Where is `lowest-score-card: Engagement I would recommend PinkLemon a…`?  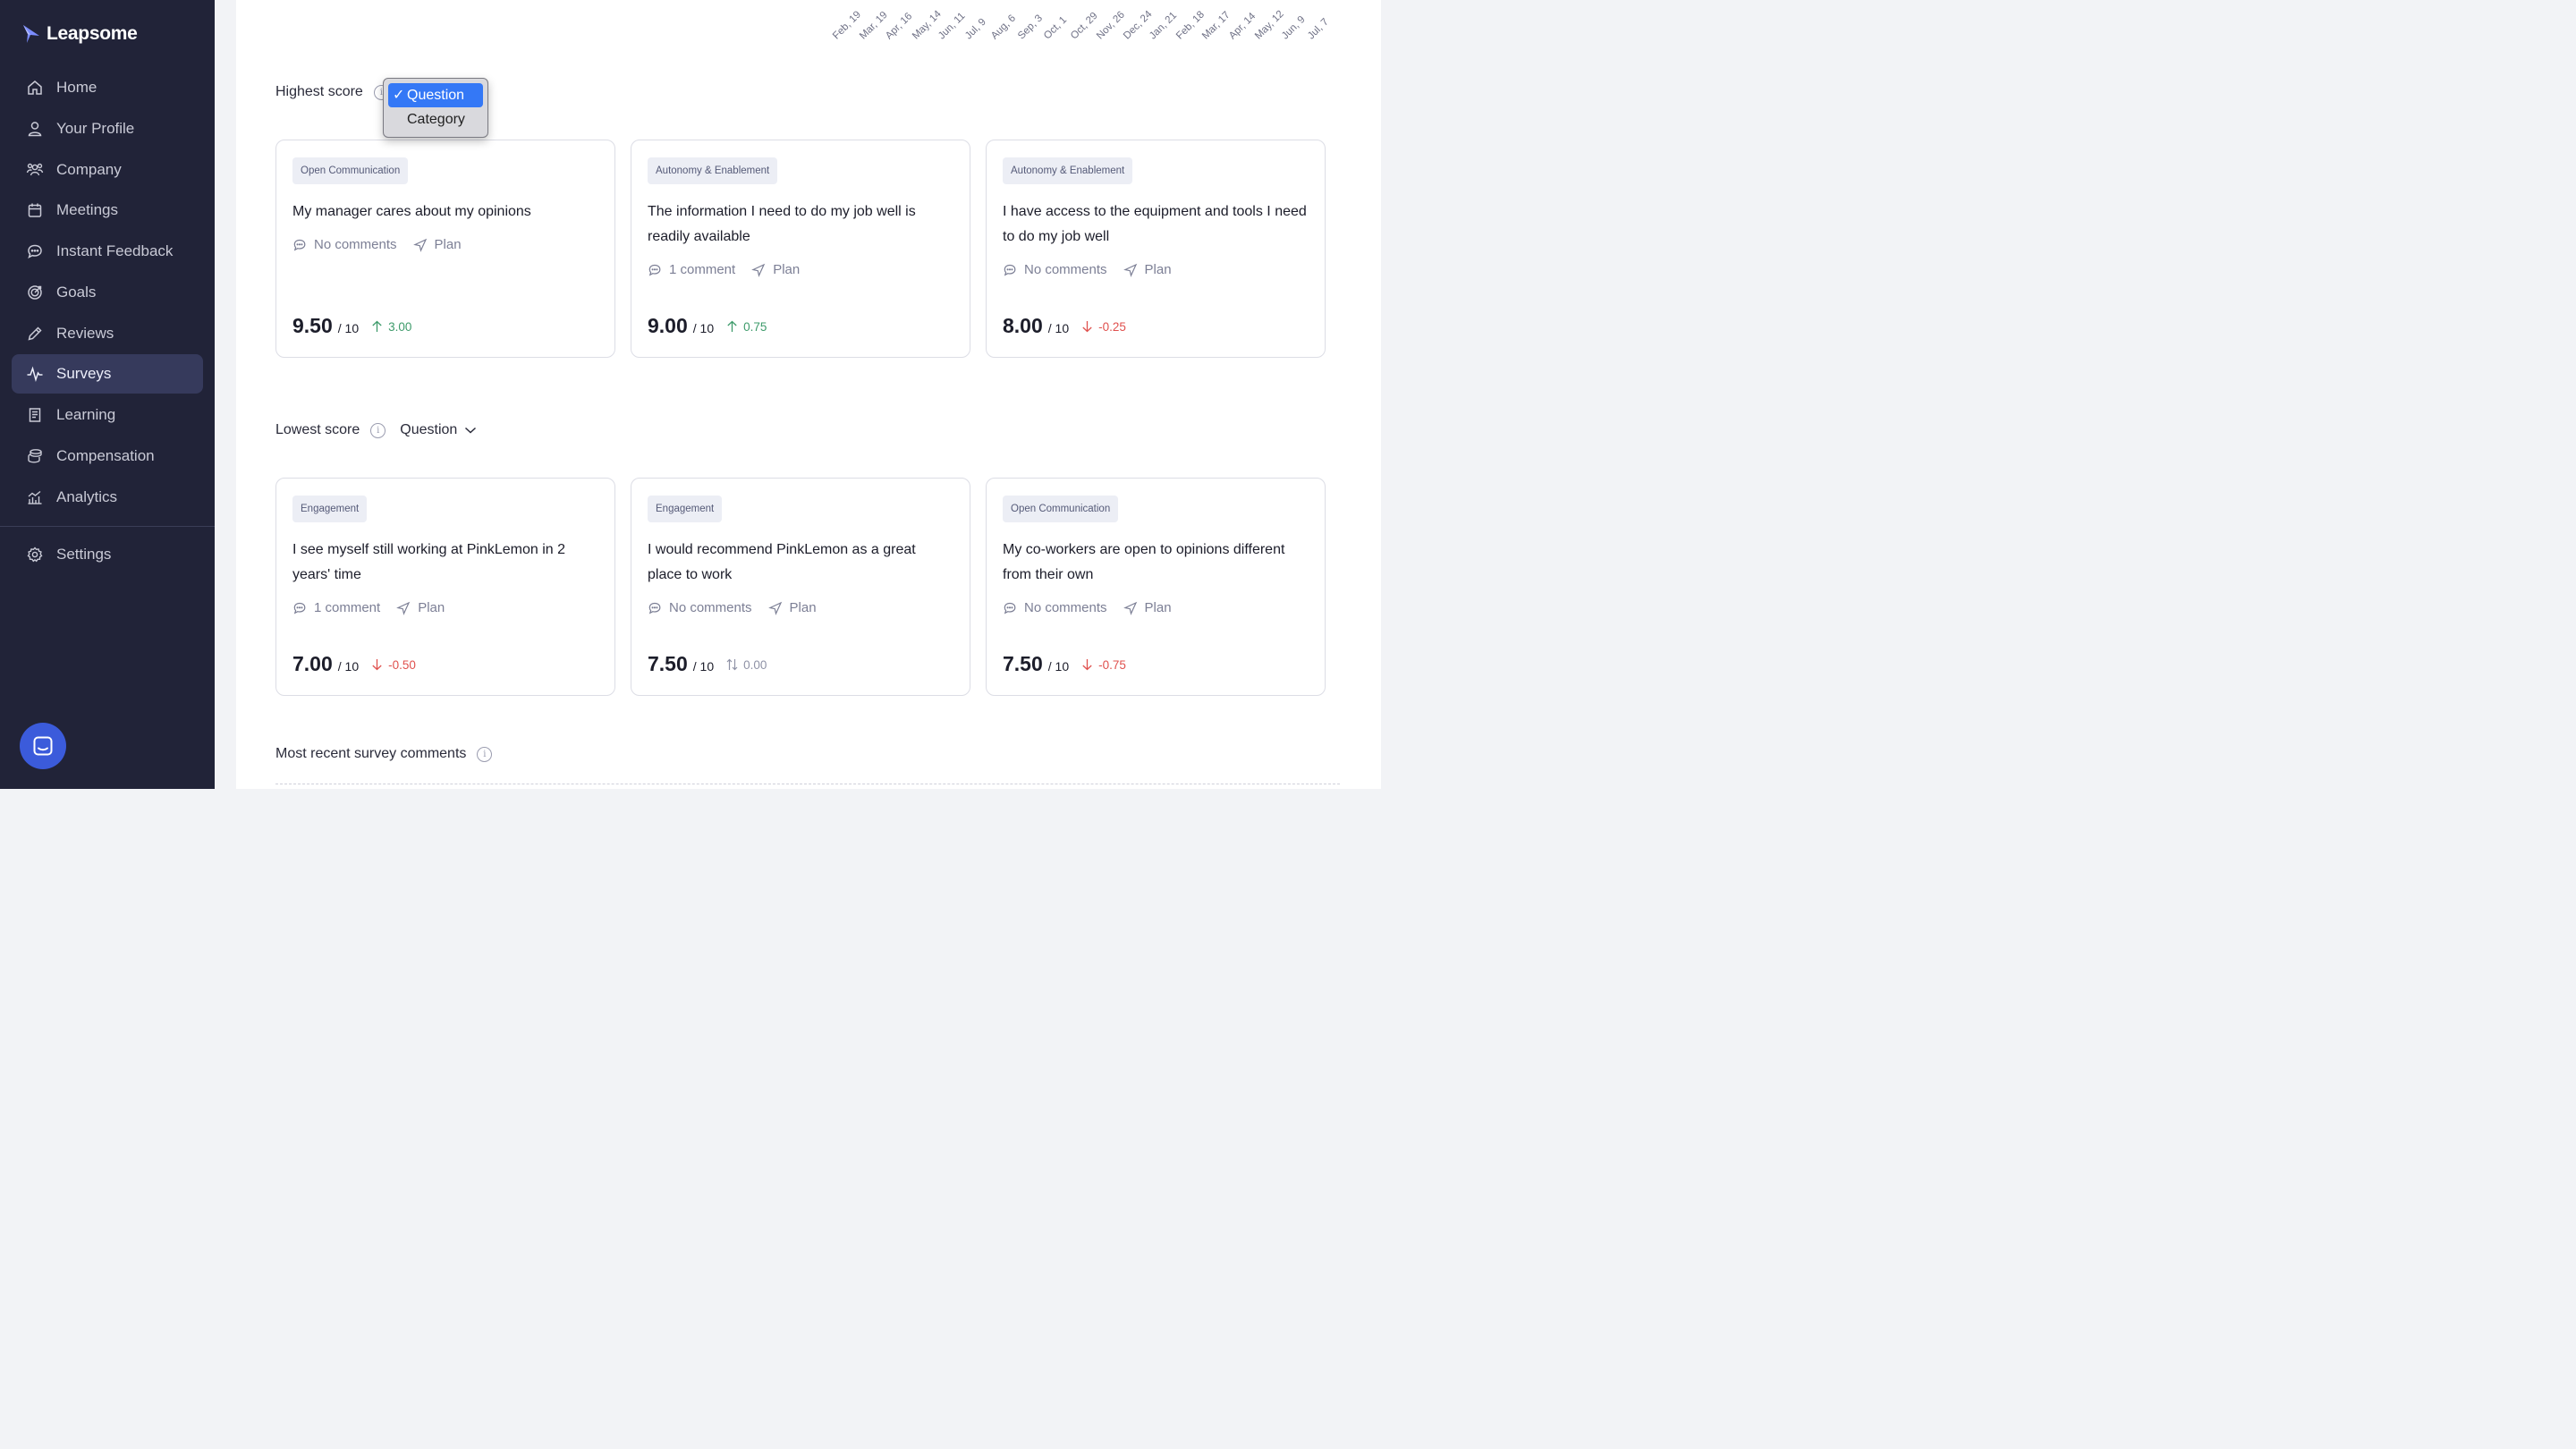 lowest-score-card: Engagement I would recommend PinkLemon a… is located at coordinates (800, 587).